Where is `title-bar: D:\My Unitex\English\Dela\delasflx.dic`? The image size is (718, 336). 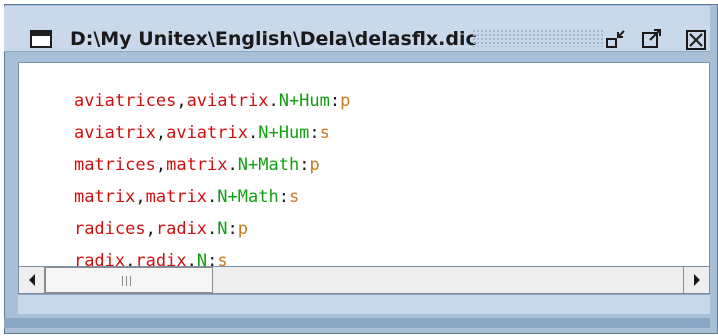
title-bar: D:\My Unitex\English\Dela\delasflx.dic is located at coordinates (357, 29).